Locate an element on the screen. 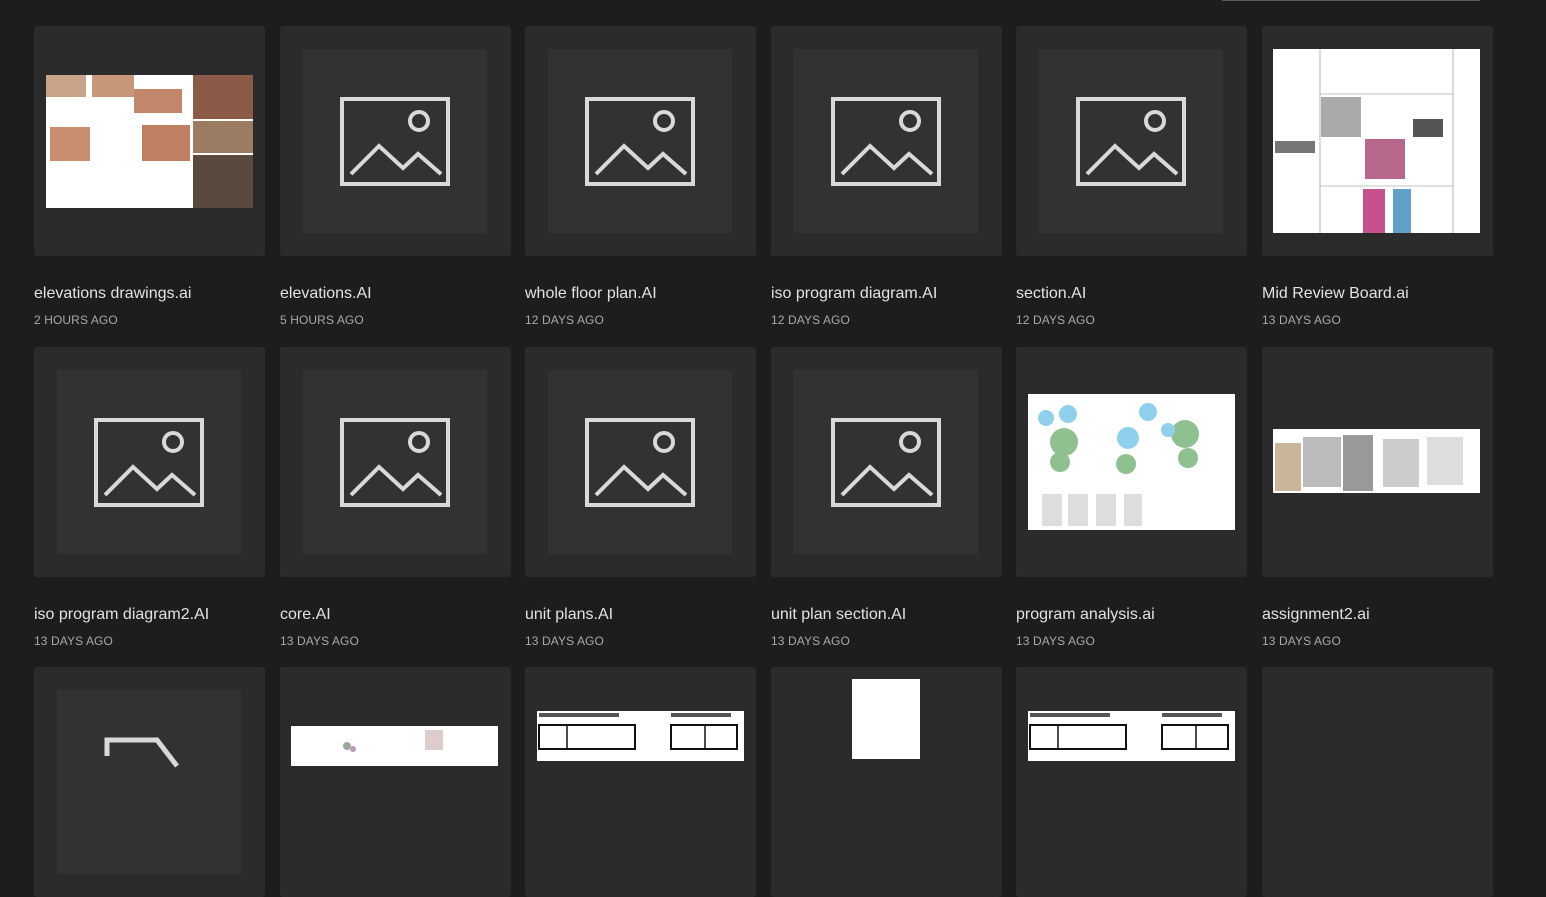 This screenshot has width=1546, height=897. site-preview-image is located at coordinates (394, 746).